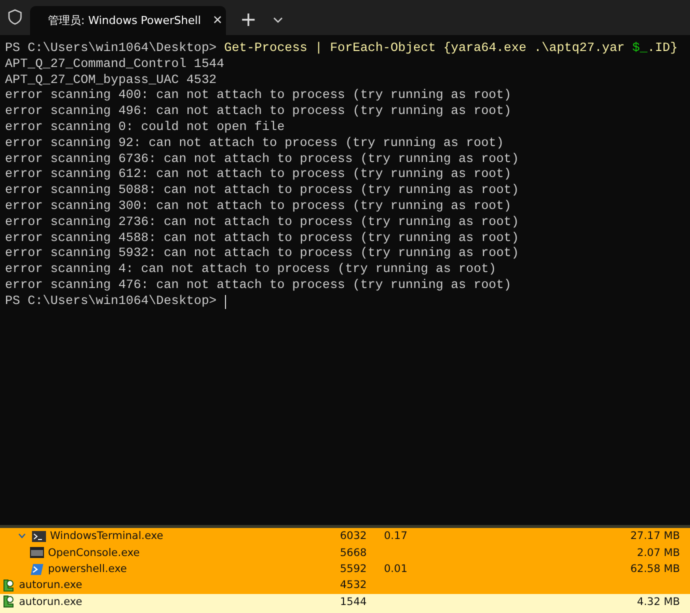  What do you see at coordinates (424, 49) in the screenshot?
I see `command-text: Get-Process | ForEach-Object {yara64.exe .\aptq27.yar` at bounding box center [424, 49].